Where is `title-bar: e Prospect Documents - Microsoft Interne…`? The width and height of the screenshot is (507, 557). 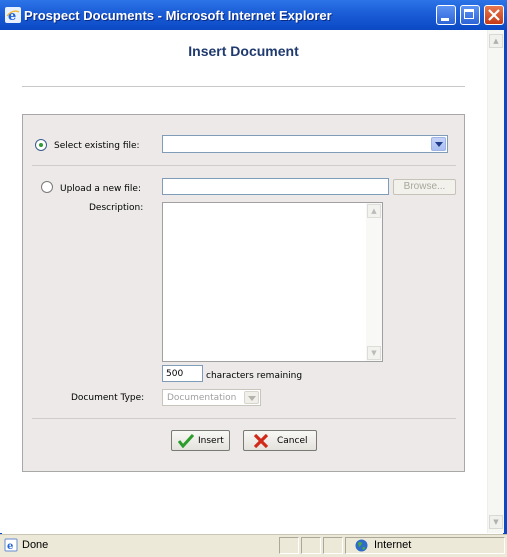 title-bar: e Prospect Documents - Microsoft Interne… is located at coordinates (253, 15).